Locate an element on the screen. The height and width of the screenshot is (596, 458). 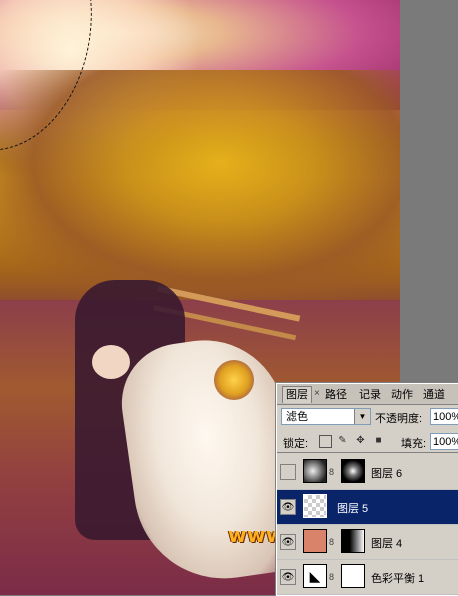
tab-channels: 通道 is located at coordinates (434, 395).